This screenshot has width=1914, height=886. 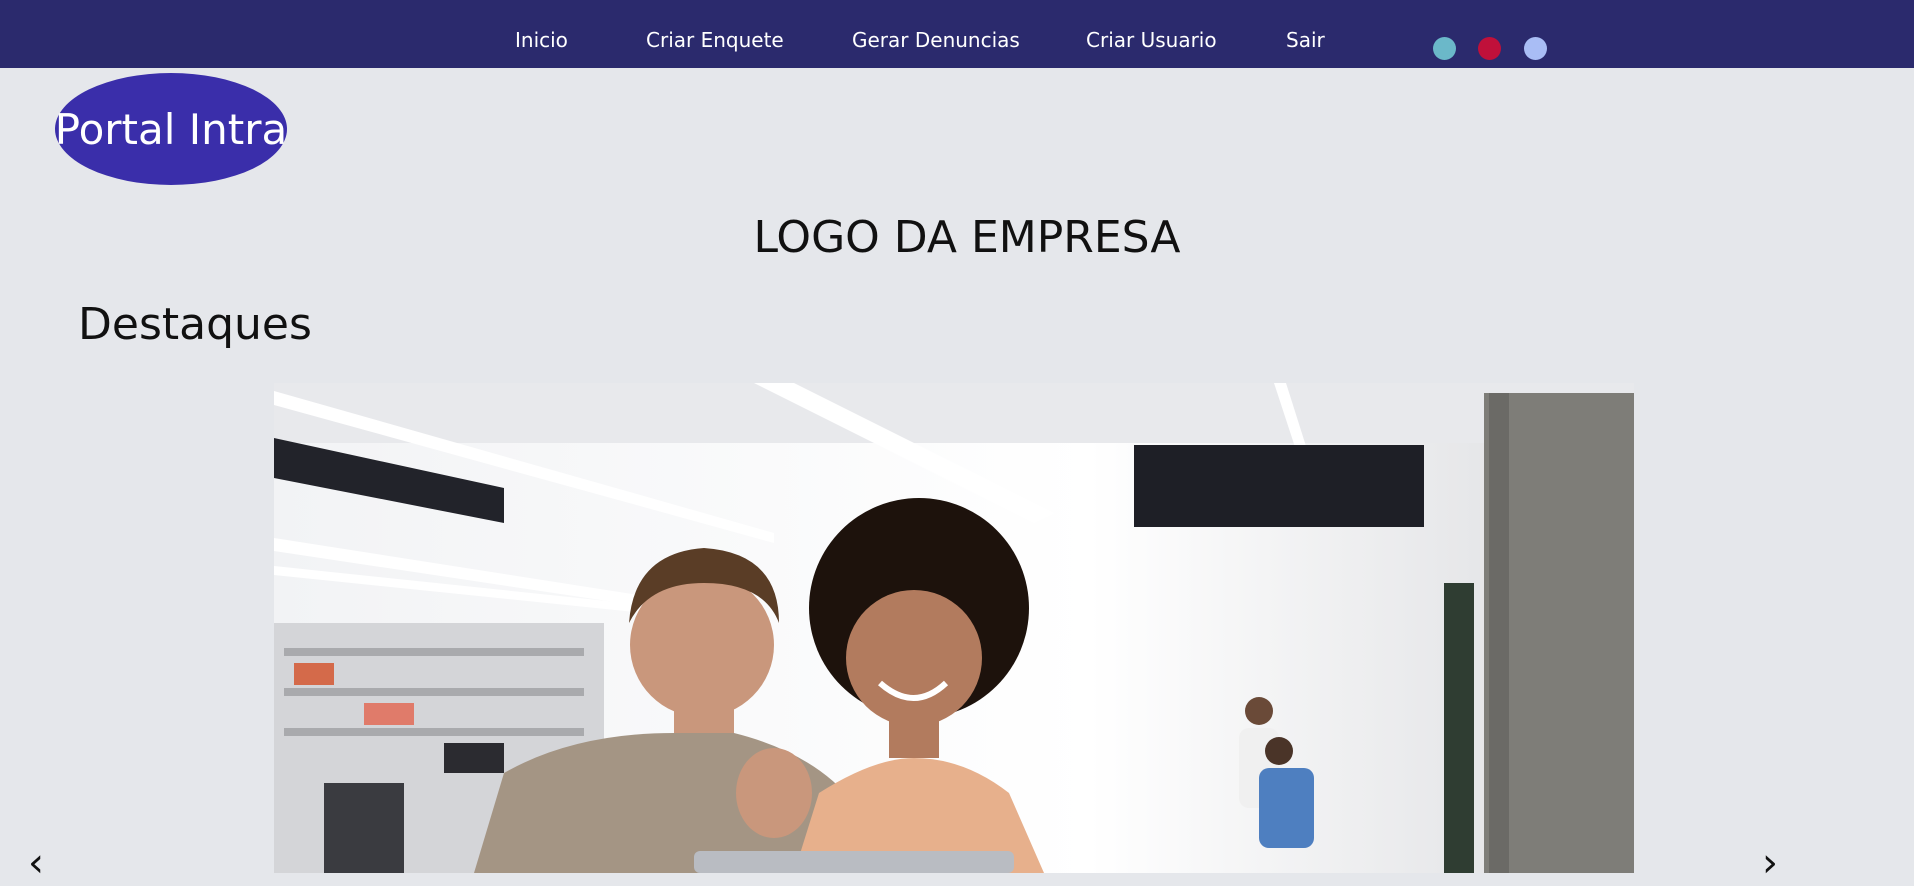 What do you see at coordinates (936, 40) in the screenshot?
I see `nav-gerar-denuncias: Gerar Denuncias` at bounding box center [936, 40].